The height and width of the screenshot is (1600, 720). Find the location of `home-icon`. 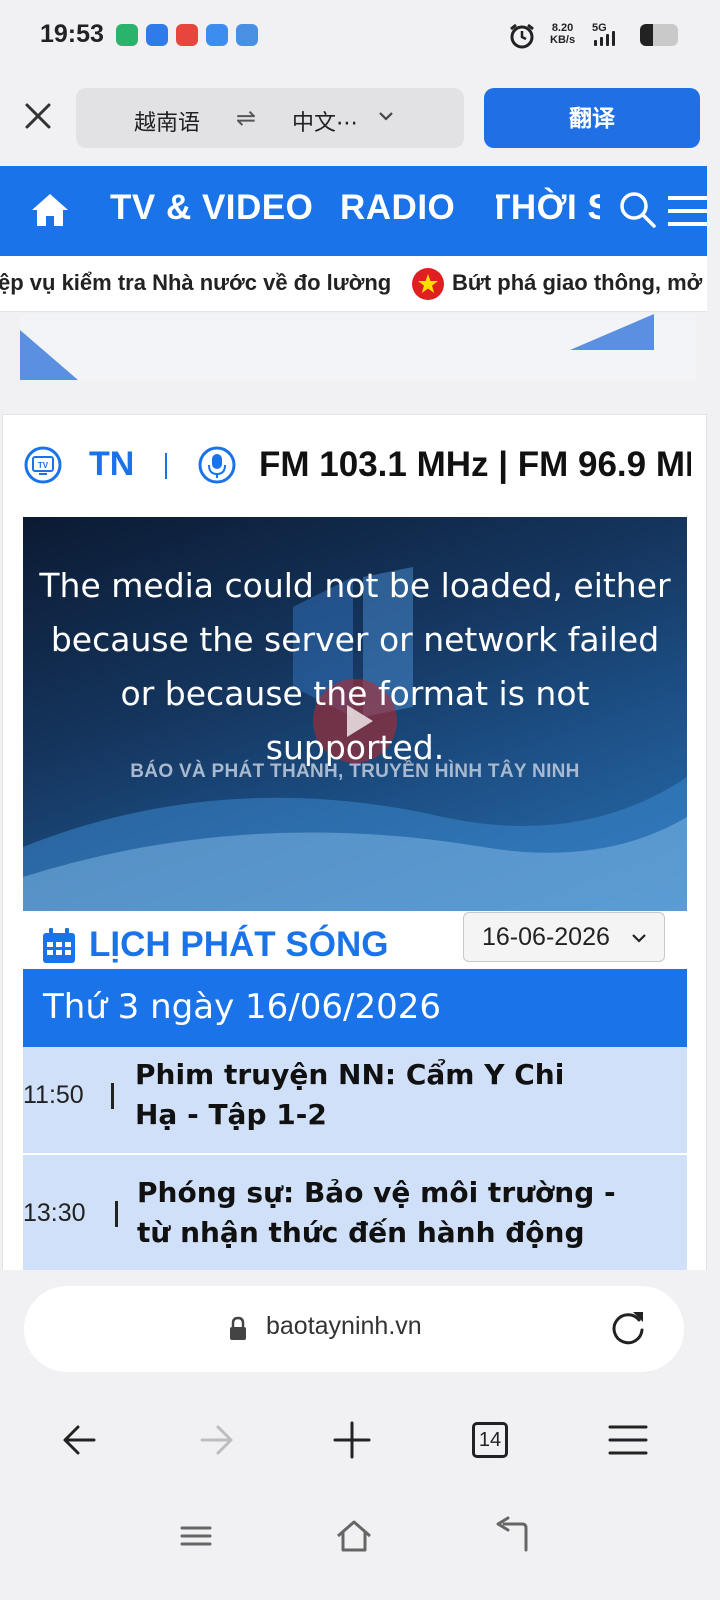

home-icon is located at coordinates (50, 210).